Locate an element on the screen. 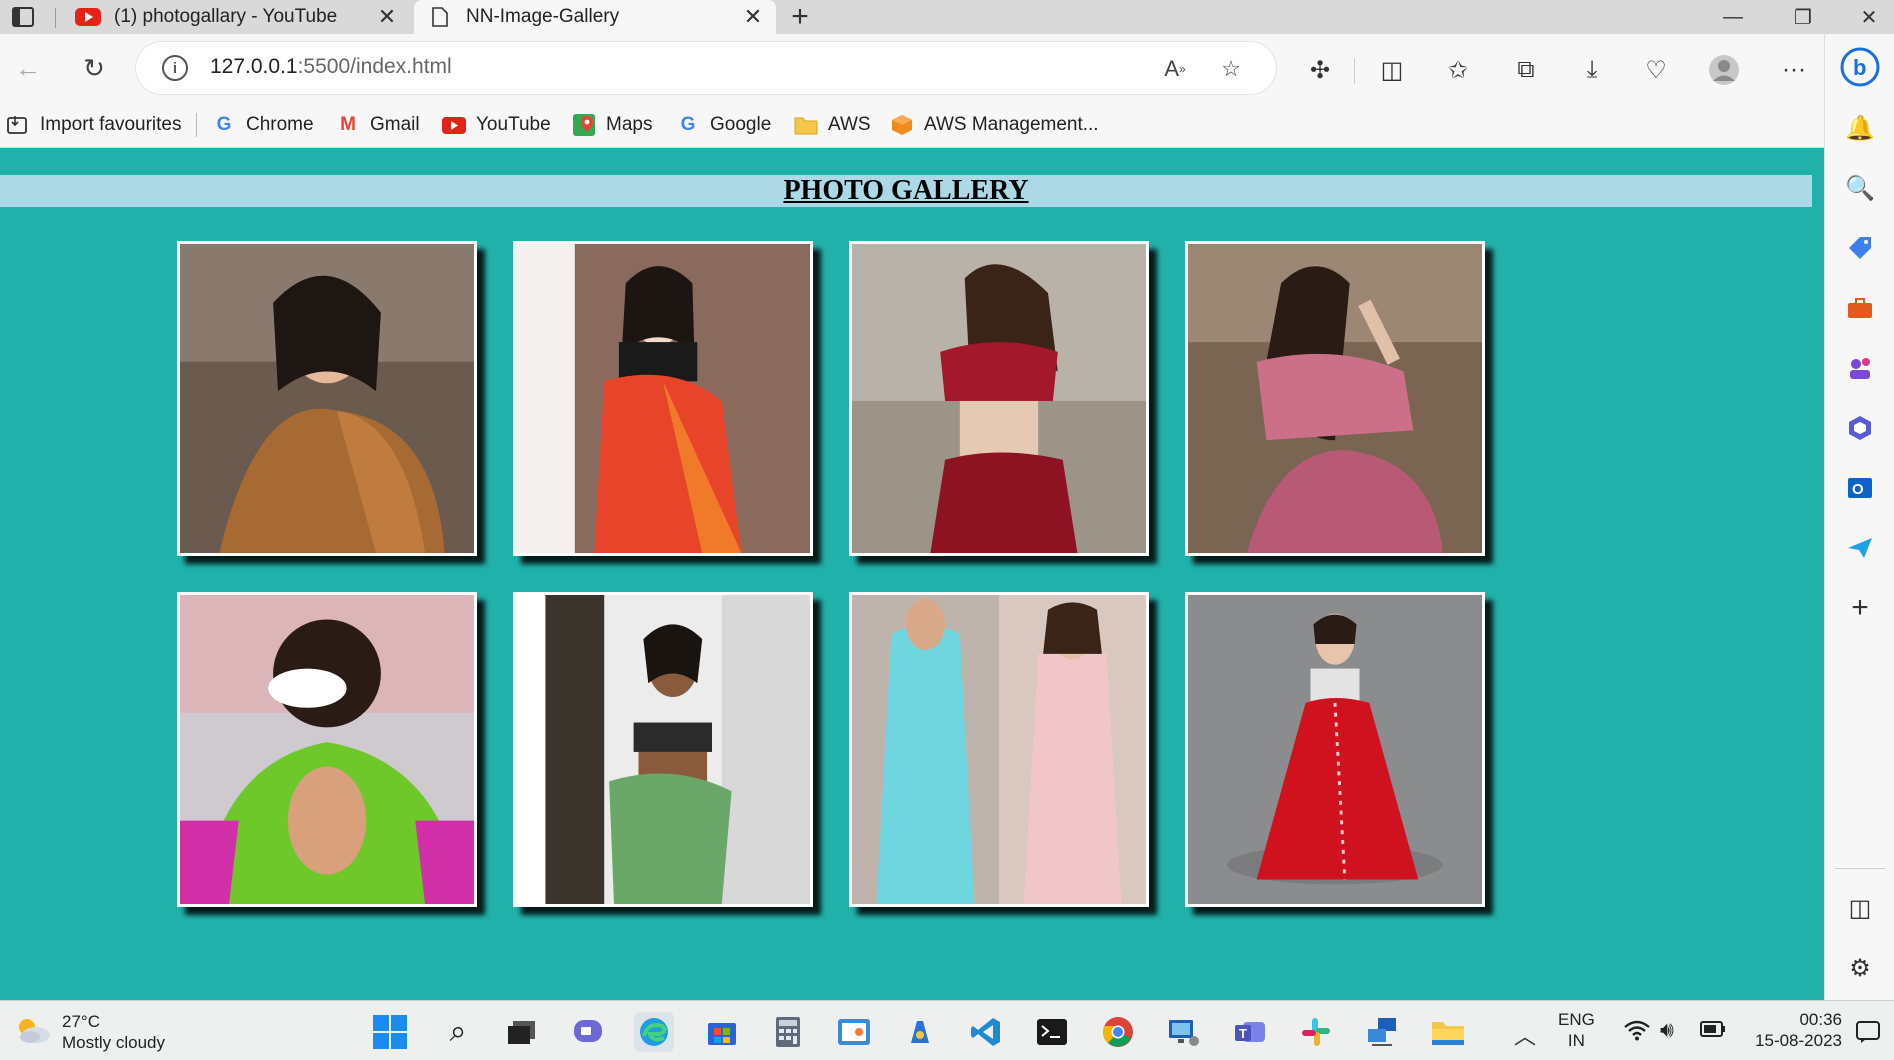 This screenshot has width=1894, height=1060. hide-sidebar-icon: ◫ is located at coordinates (1860, 908).